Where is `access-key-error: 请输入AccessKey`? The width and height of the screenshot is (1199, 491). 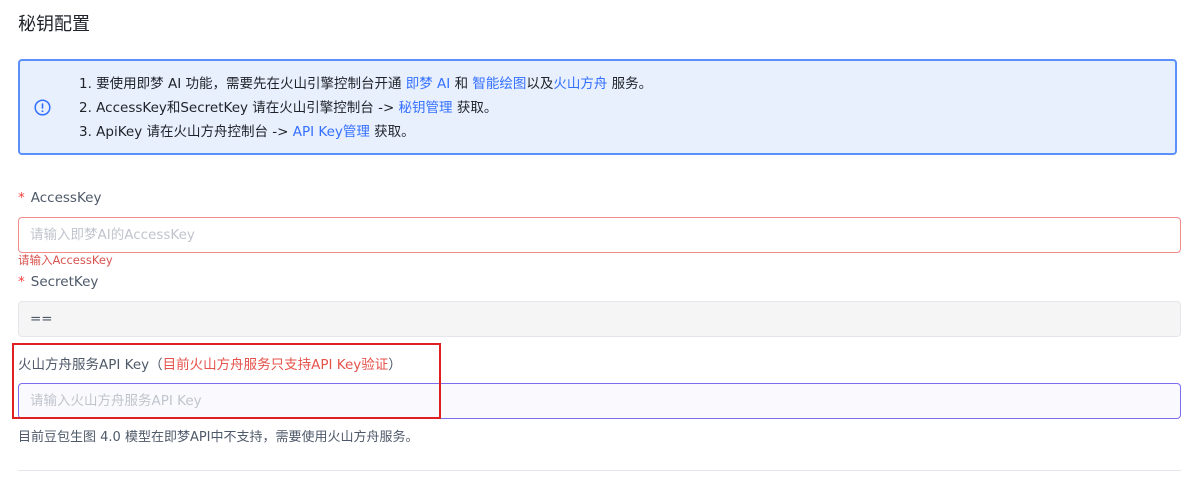
access-key-error: 请输入AccessKey is located at coordinates (65, 260).